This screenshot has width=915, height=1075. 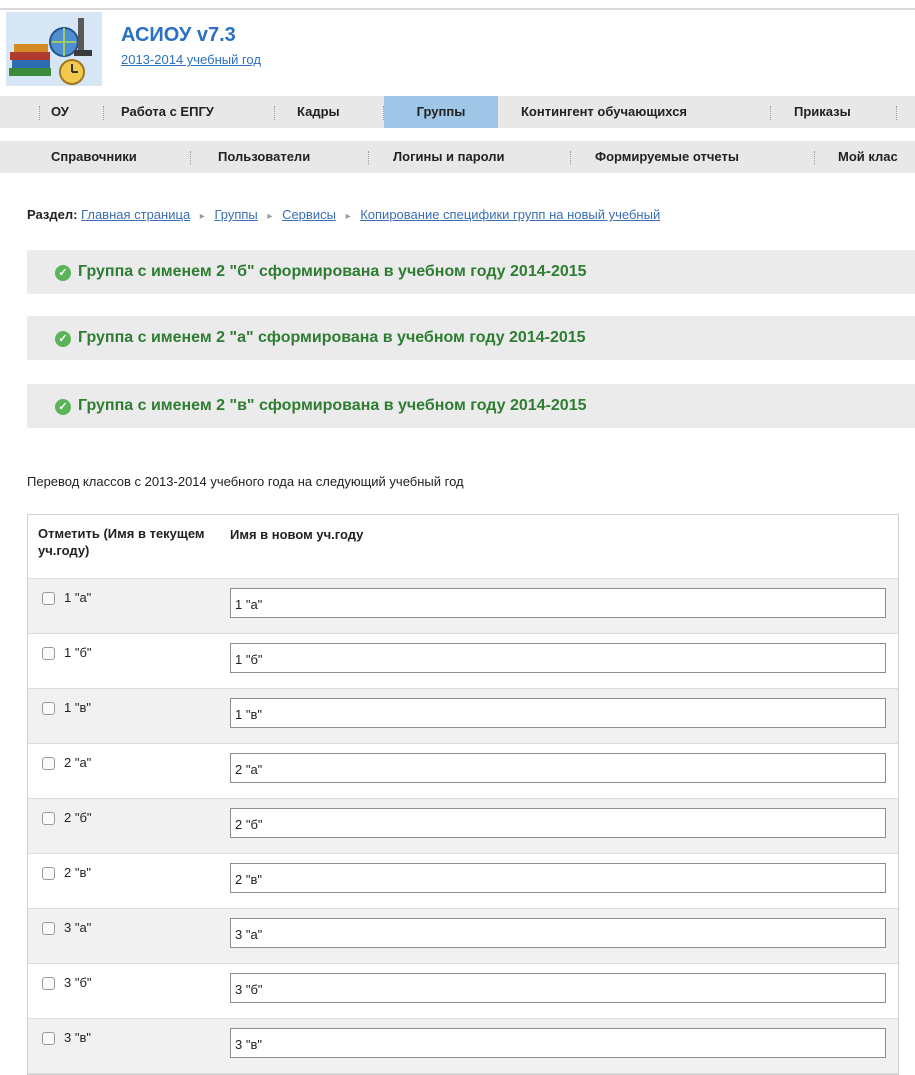 What do you see at coordinates (235, 214) in the screenshot?
I see `breadcrumb-link-gruppy: Группы` at bounding box center [235, 214].